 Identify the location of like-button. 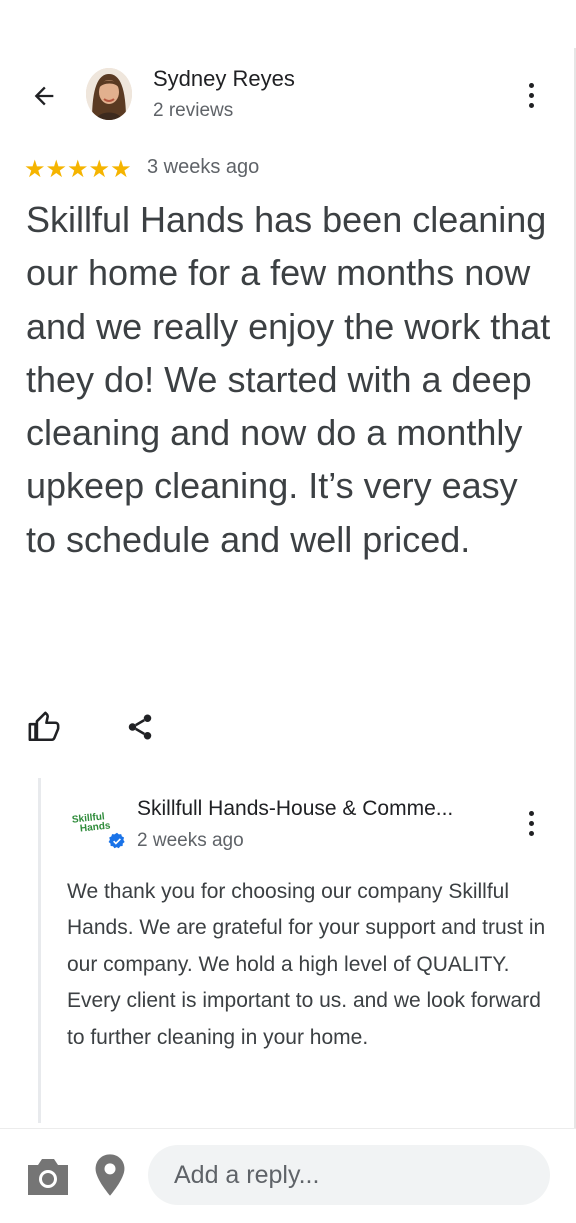
(45, 728).